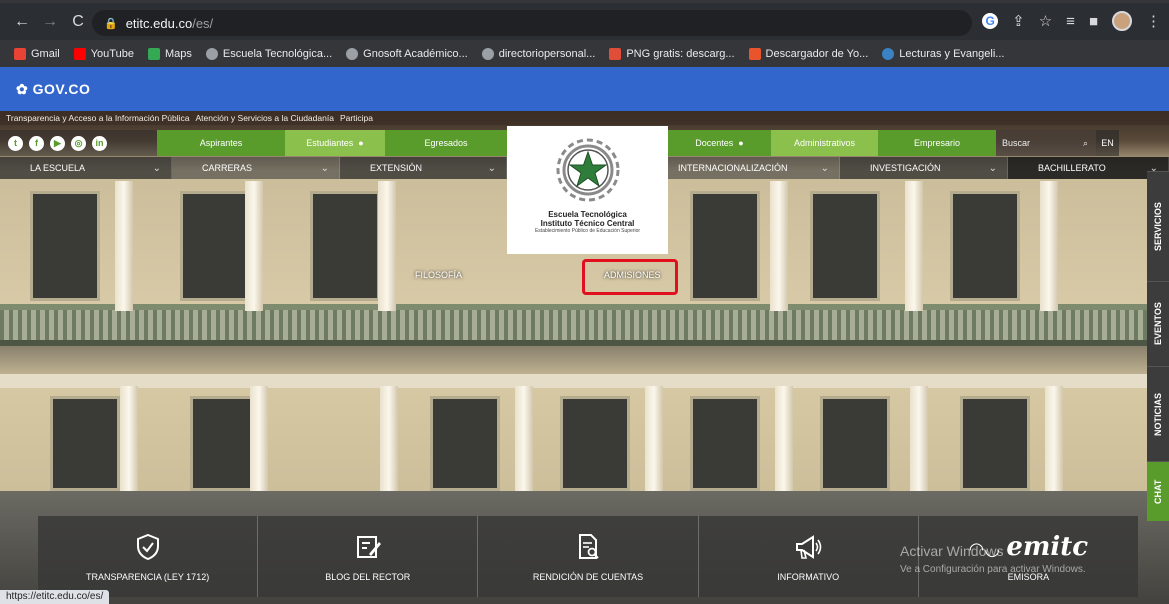  Describe the element at coordinates (1085, 143) in the screenshot. I see `search-icon: ⌕` at that location.